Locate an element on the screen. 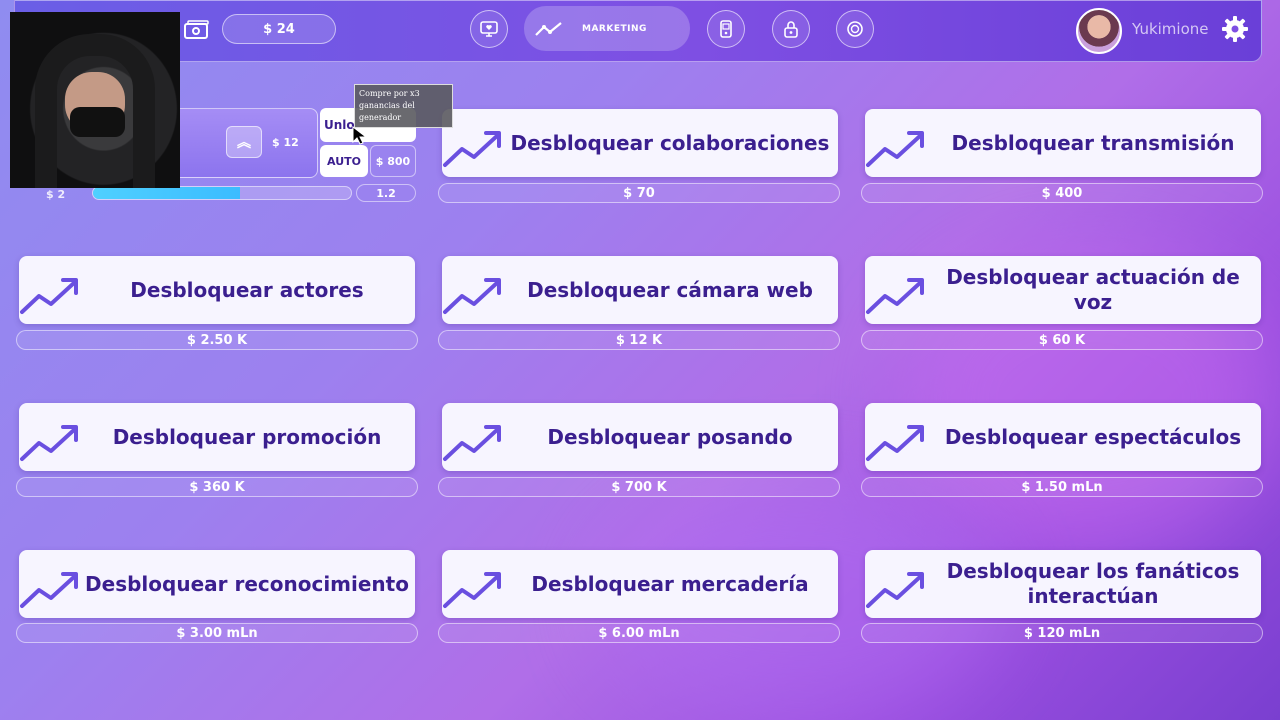 The image size is (1280, 720). tooltip: Compre por x3 ganancias del generador is located at coordinates (403, 106).